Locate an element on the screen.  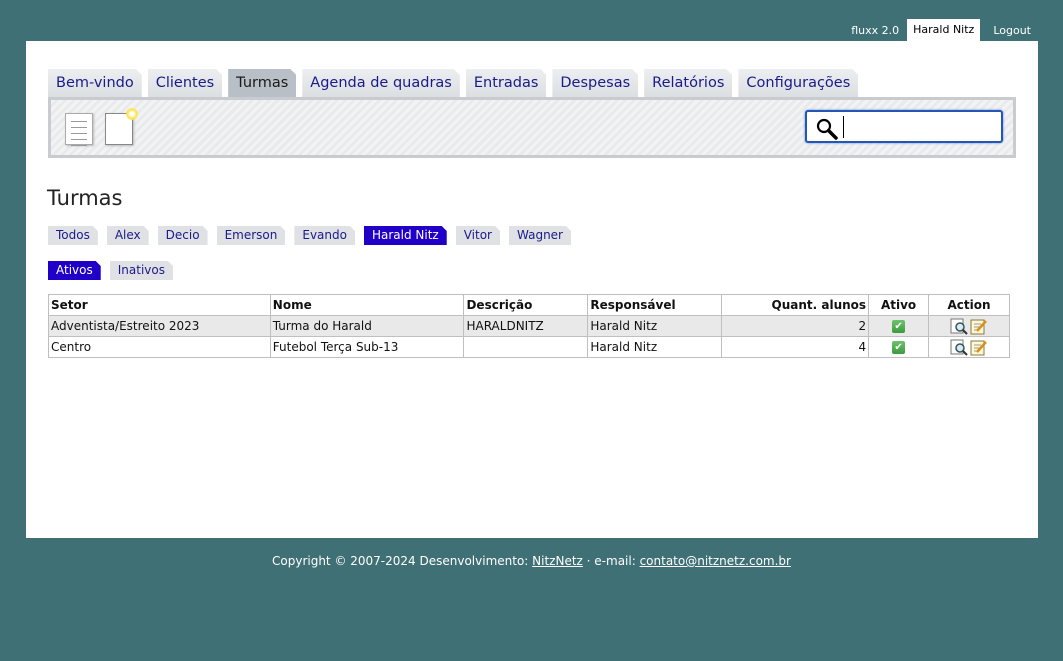
cell-descricao is located at coordinates (526, 347).